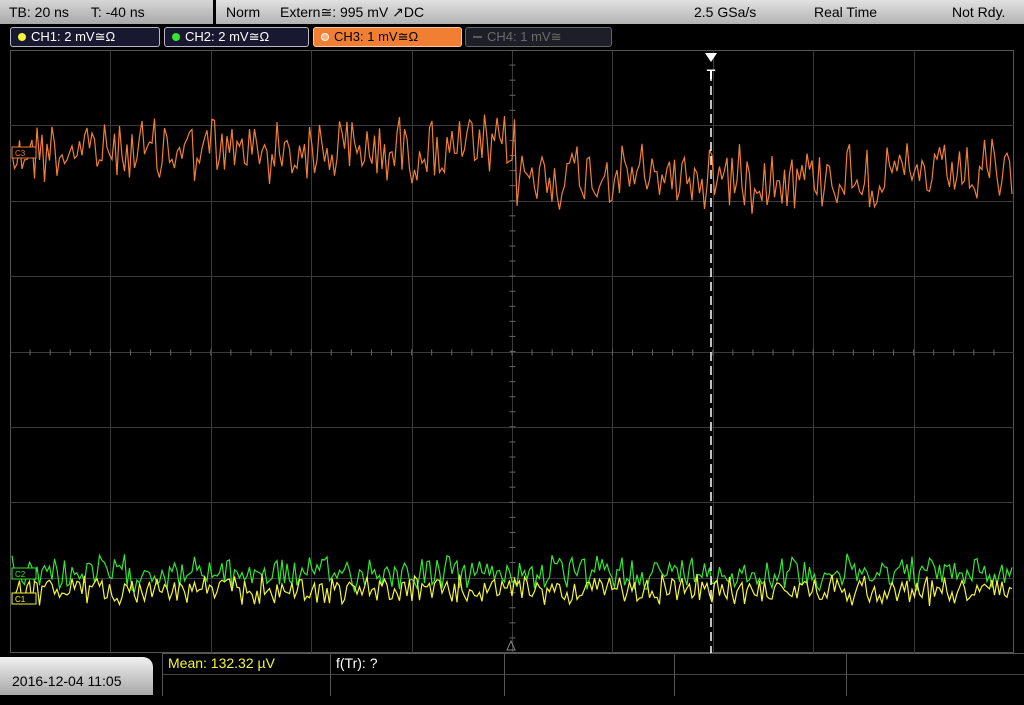  I want to click on measurement-row-divider, so click(593, 674).